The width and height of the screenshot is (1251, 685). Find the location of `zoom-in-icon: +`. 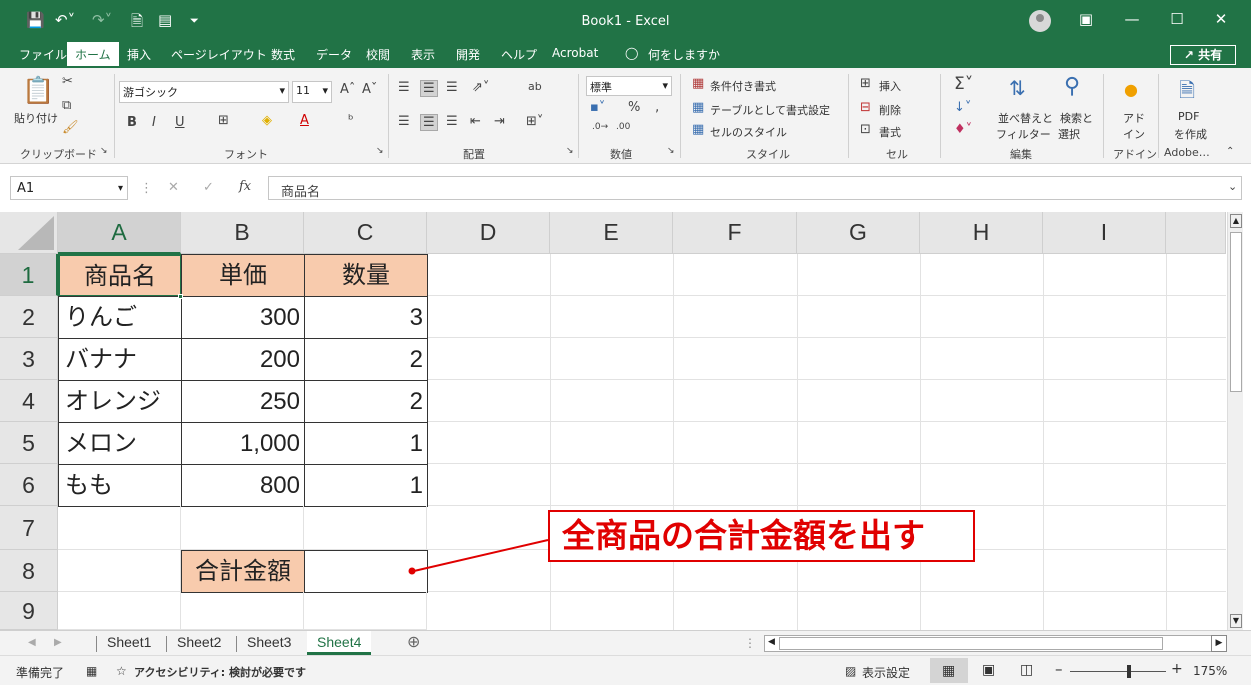

zoom-in-icon: + is located at coordinates (1177, 669).